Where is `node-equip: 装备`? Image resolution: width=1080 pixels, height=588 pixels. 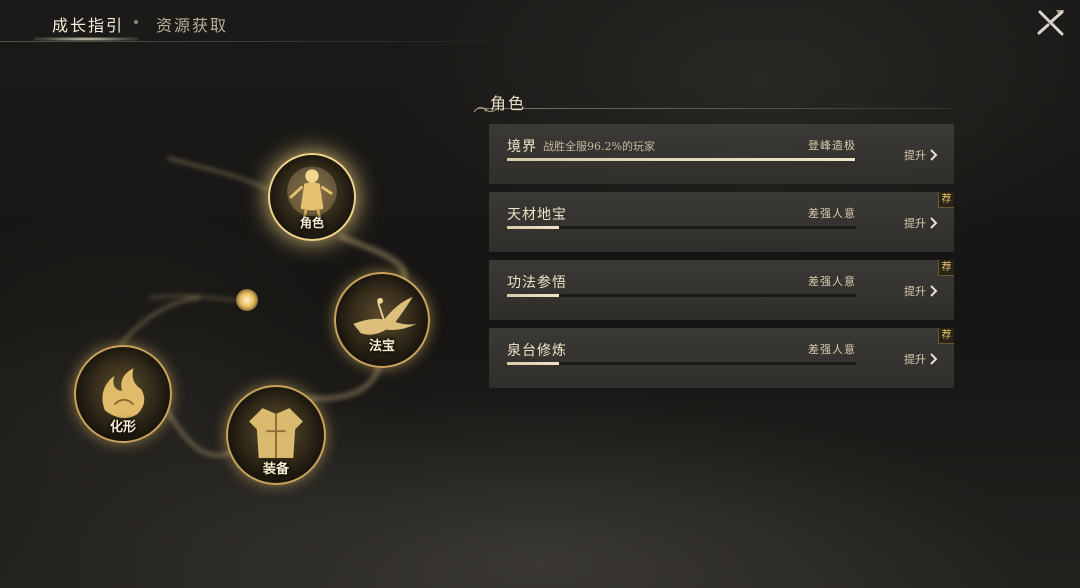
node-equip: 装备 is located at coordinates (276, 435).